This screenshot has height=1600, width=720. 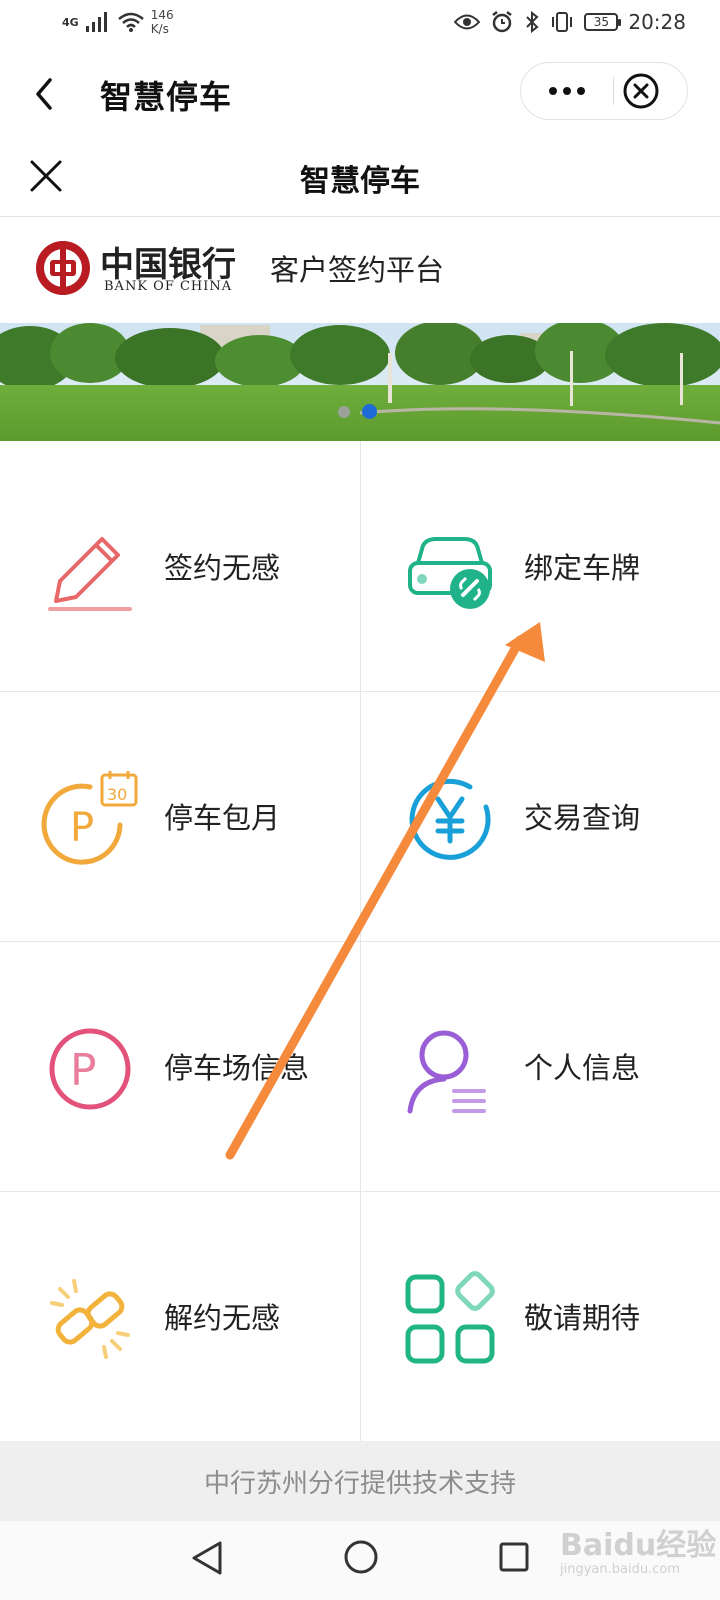 What do you see at coordinates (207, 1558) in the screenshot?
I see `nav-back-icon` at bounding box center [207, 1558].